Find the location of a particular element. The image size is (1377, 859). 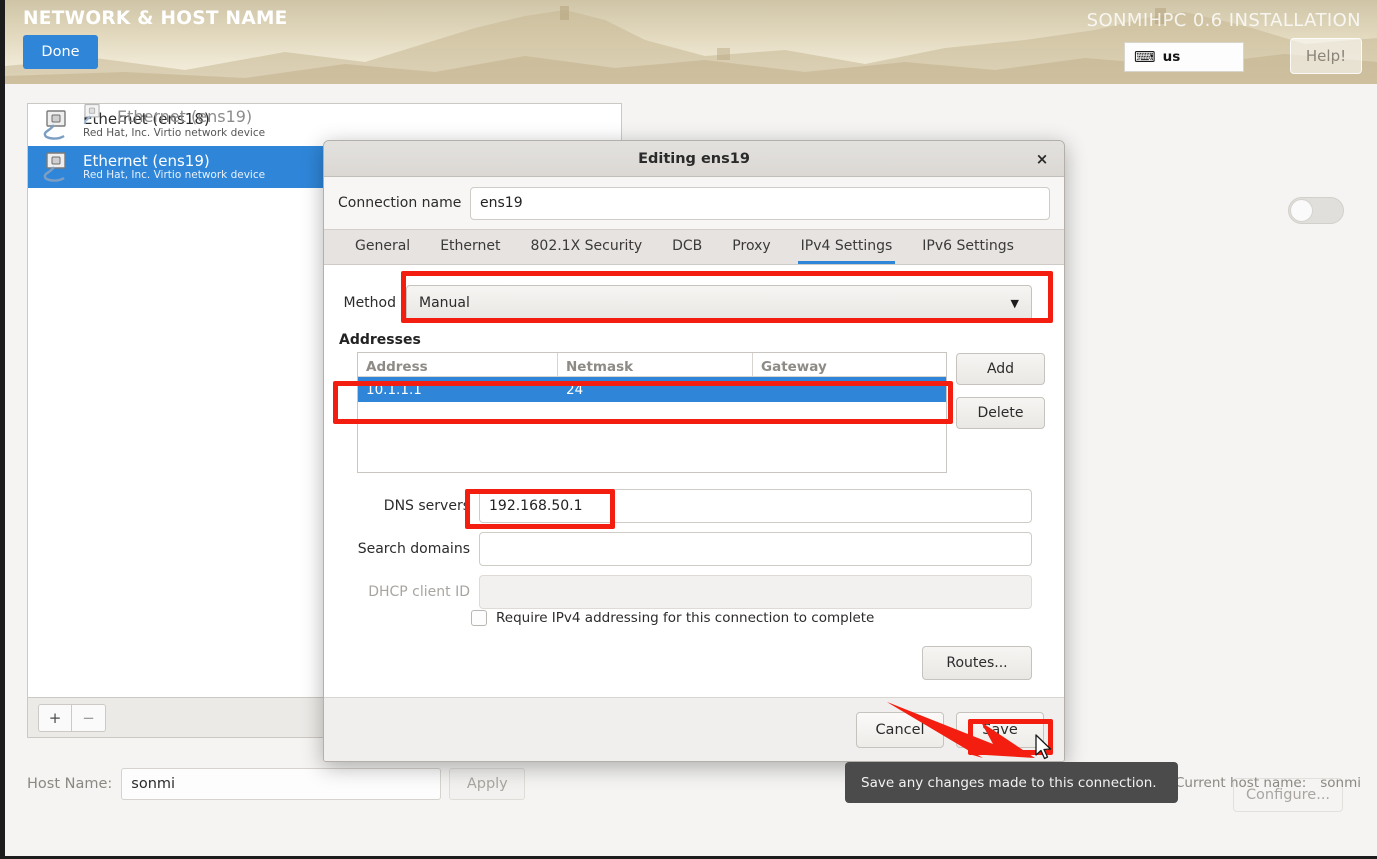

tab-ipv6-settings: IPv6 Settings is located at coordinates (968, 246).